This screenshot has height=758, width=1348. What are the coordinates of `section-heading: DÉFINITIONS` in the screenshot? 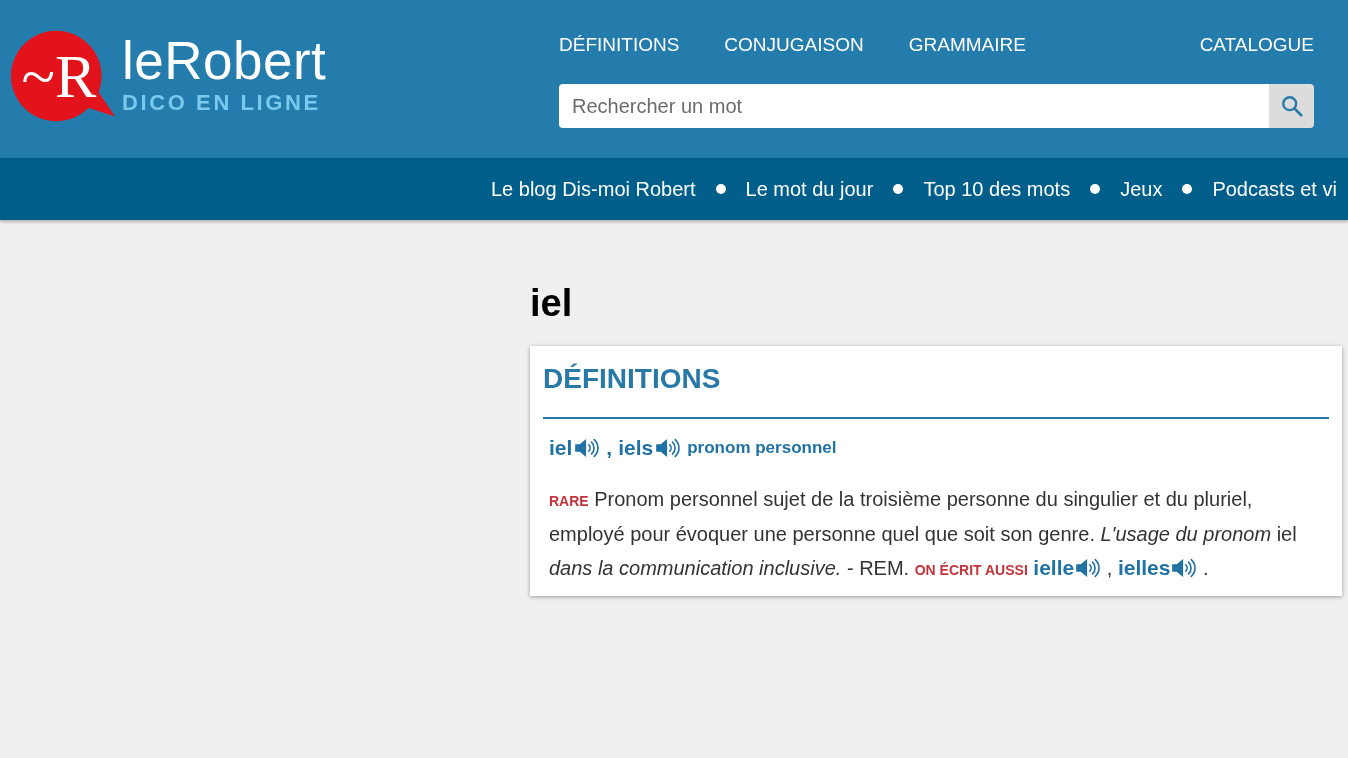 It's located at (936, 390).